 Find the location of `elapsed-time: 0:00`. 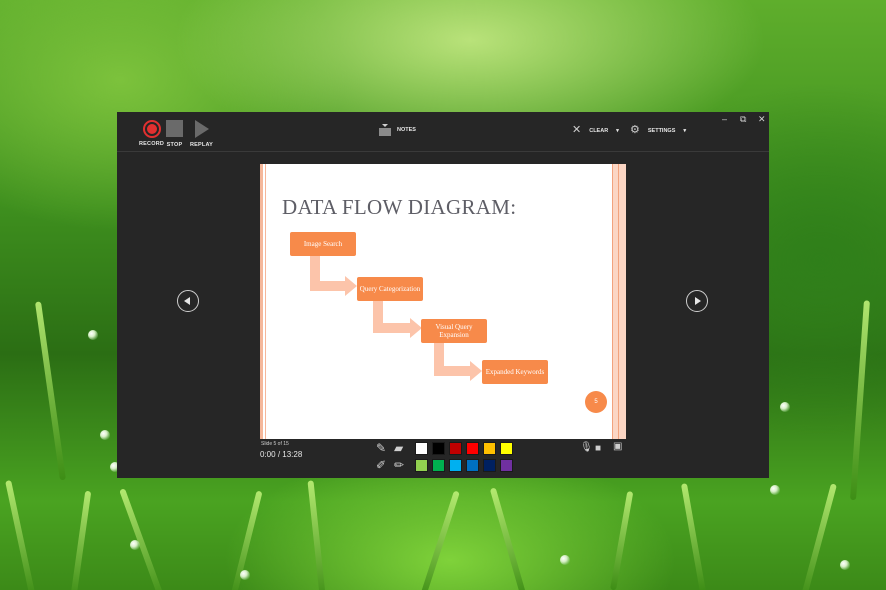

elapsed-time: 0:00 is located at coordinates (268, 454).